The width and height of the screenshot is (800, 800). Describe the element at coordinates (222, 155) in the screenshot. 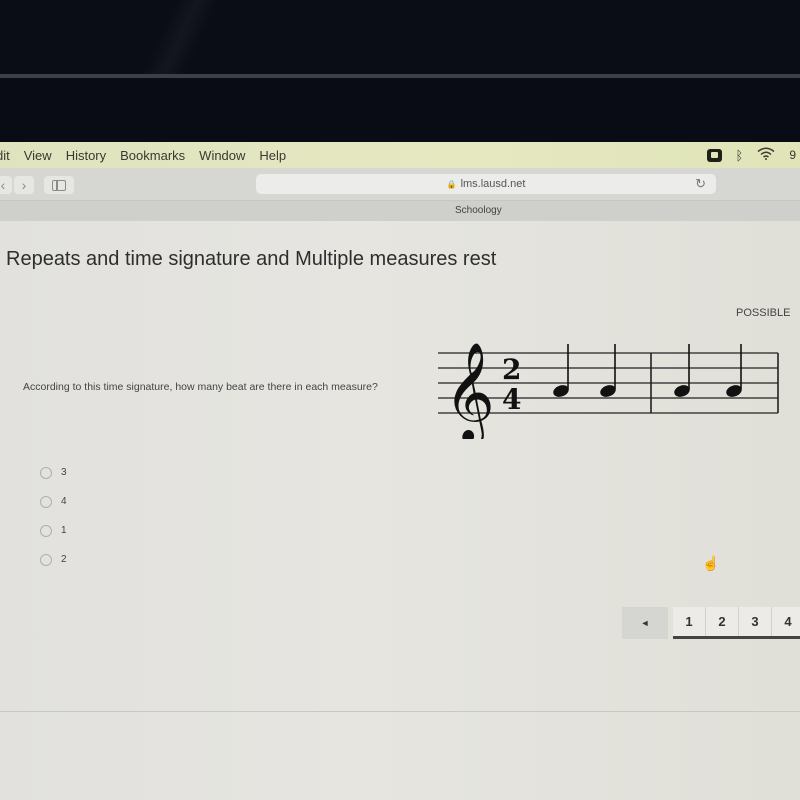

I see `menu-window: Window` at that location.